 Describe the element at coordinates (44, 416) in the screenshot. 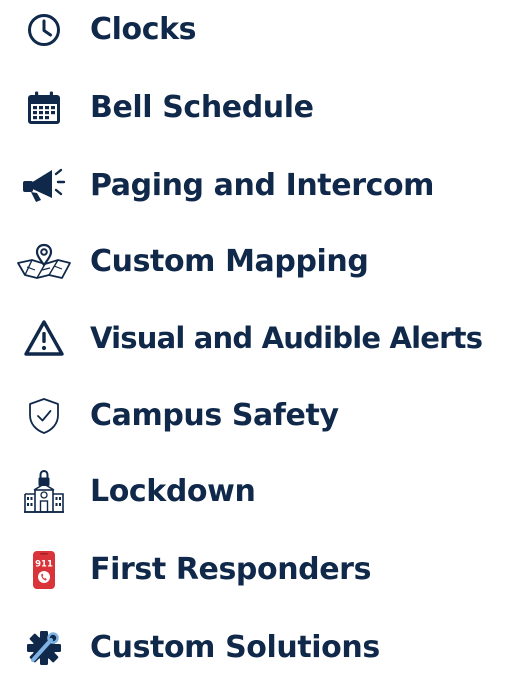

I see `shield-check-icon` at that location.